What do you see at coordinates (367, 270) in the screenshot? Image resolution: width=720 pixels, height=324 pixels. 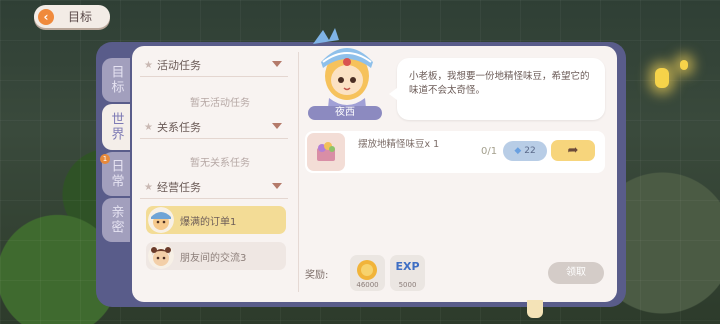 I see `coin-icon` at bounding box center [367, 270].